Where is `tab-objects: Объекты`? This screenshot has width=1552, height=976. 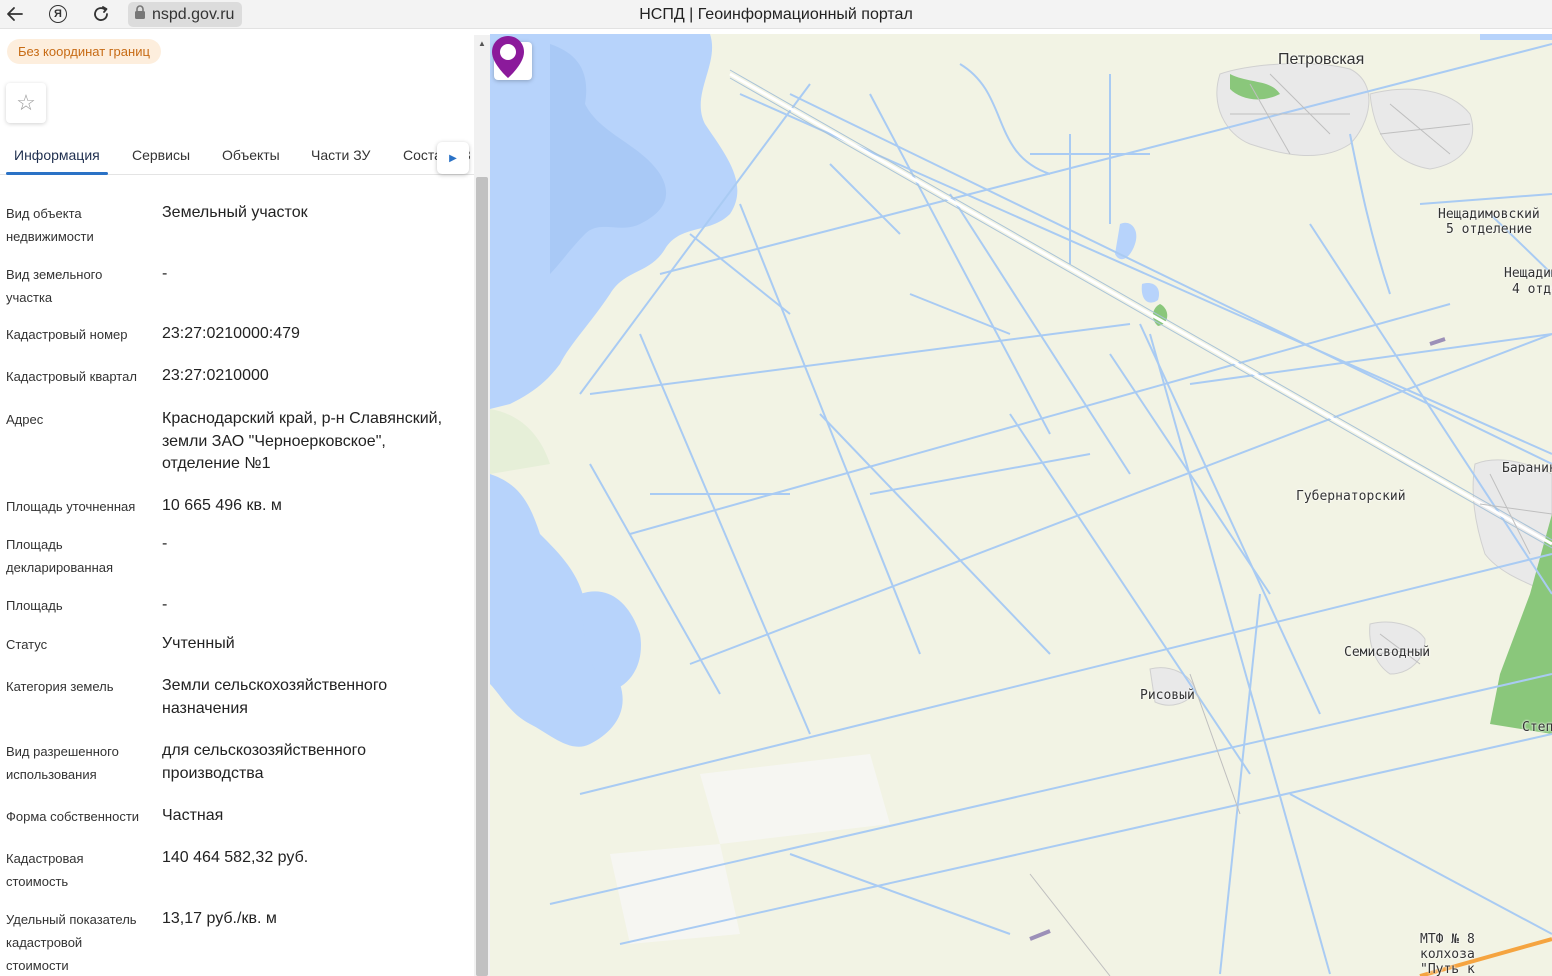
tab-objects: Объекты is located at coordinates (251, 155).